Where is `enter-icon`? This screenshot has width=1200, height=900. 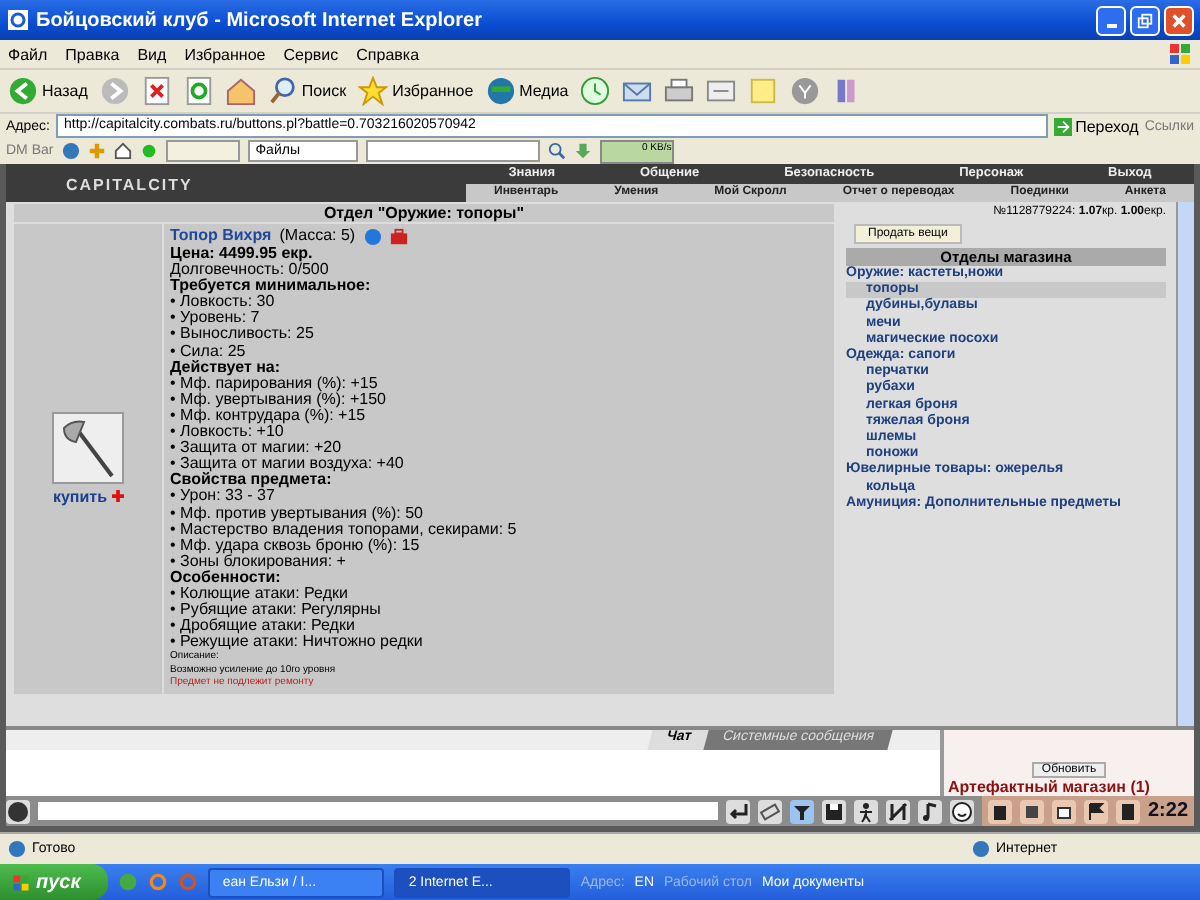 enter-icon is located at coordinates (737, 811).